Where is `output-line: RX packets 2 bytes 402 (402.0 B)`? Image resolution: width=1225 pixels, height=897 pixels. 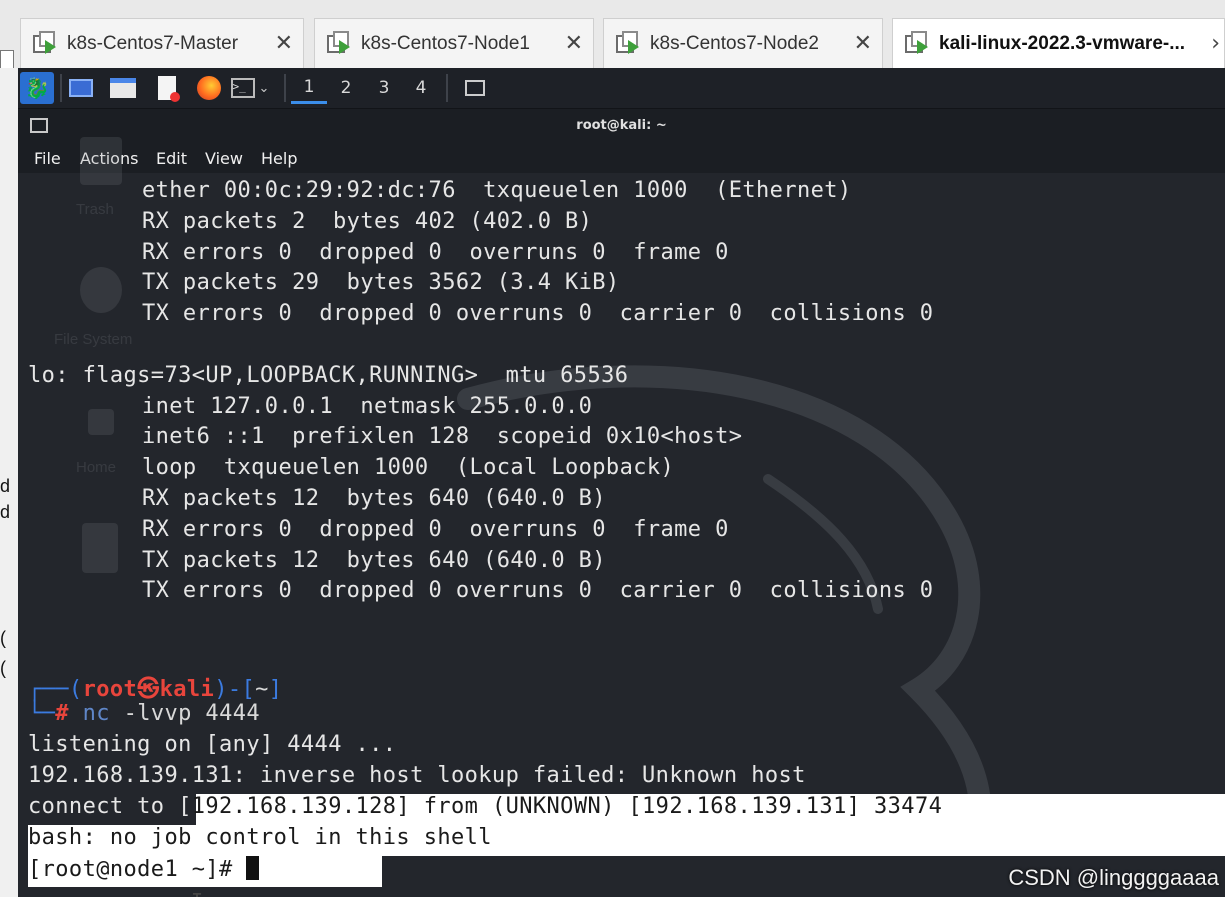 output-line: RX packets 2 bytes 402 (402.0 B) is located at coordinates (367, 221).